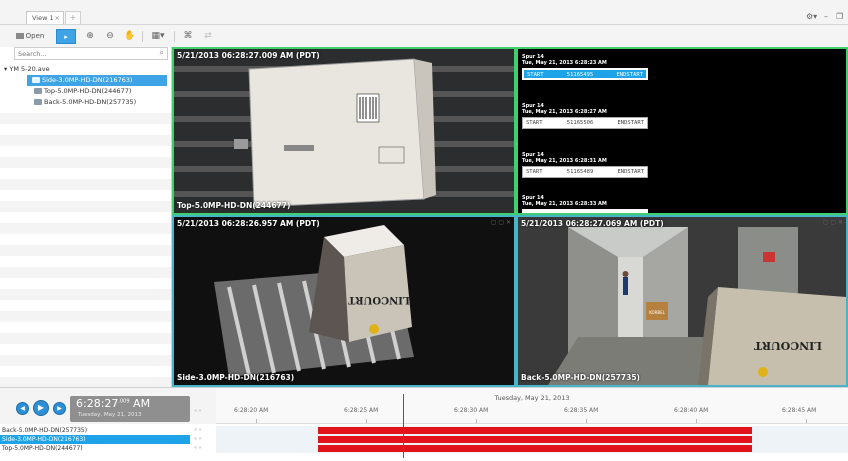  Describe the element at coordinates (236, 377) in the screenshot. I see `pane-camera-name: Side-3.0MP-HD-DN(216763)` at that location.